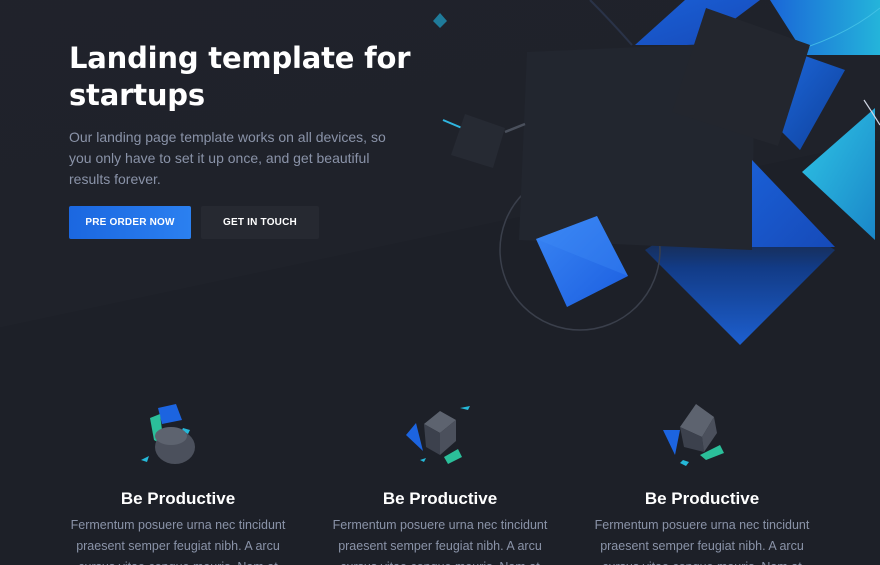  What do you see at coordinates (440, 20) in the screenshot?
I see `small-teal-diamond` at bounding box center [440, 20].